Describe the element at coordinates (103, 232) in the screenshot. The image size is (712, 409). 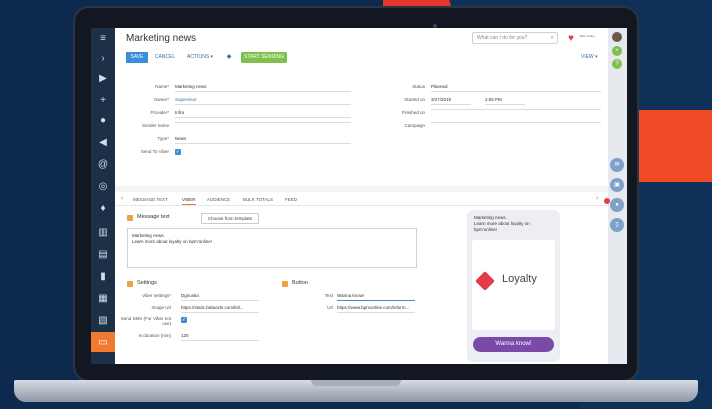
I see `buildings-icon: ▥` at that location.